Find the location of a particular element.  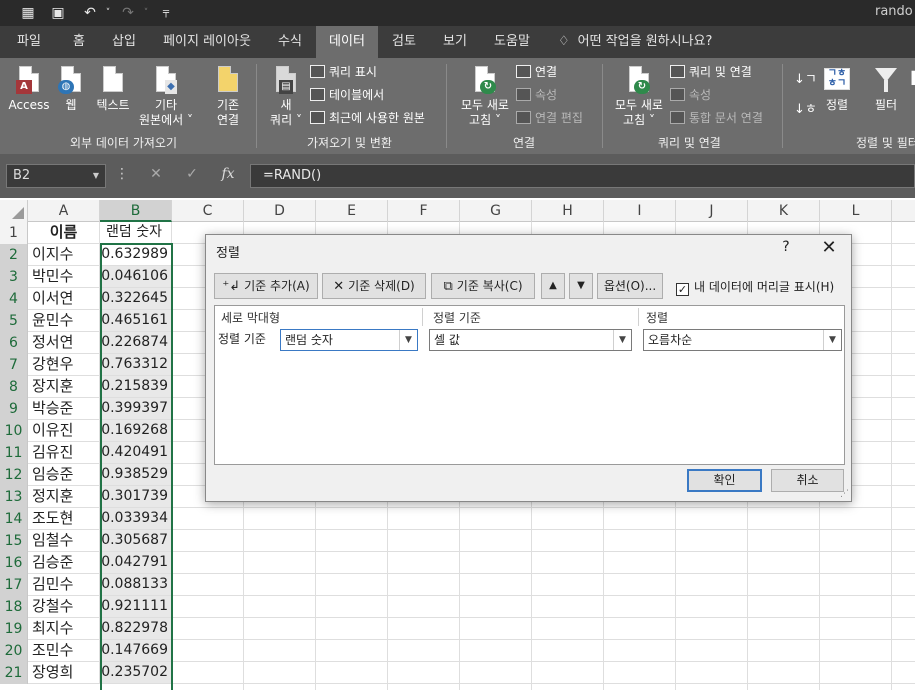

refresh-all-button: ↻ 모두 새로 고침 ˅ is located at coordinates (485, 97).